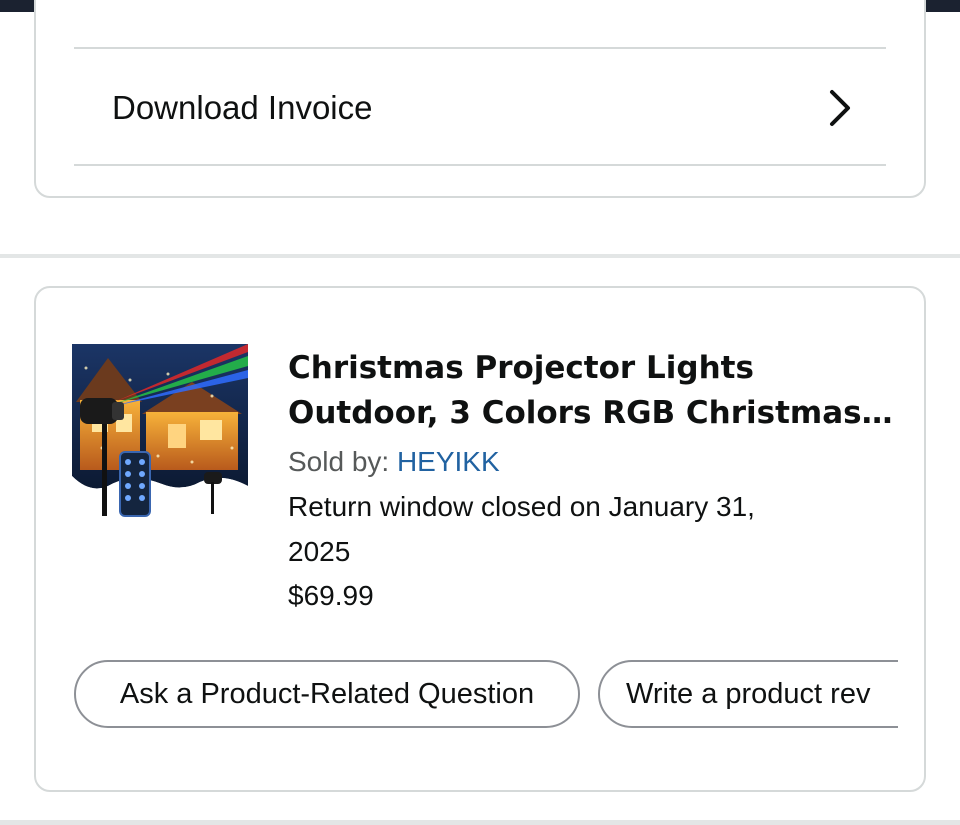 The image size is (960, 825). What do you see at coordinates (521, 506) in the screenshot?
I see `return-window-line: Return window closed on January 31,` at bounding box center [521, 506].